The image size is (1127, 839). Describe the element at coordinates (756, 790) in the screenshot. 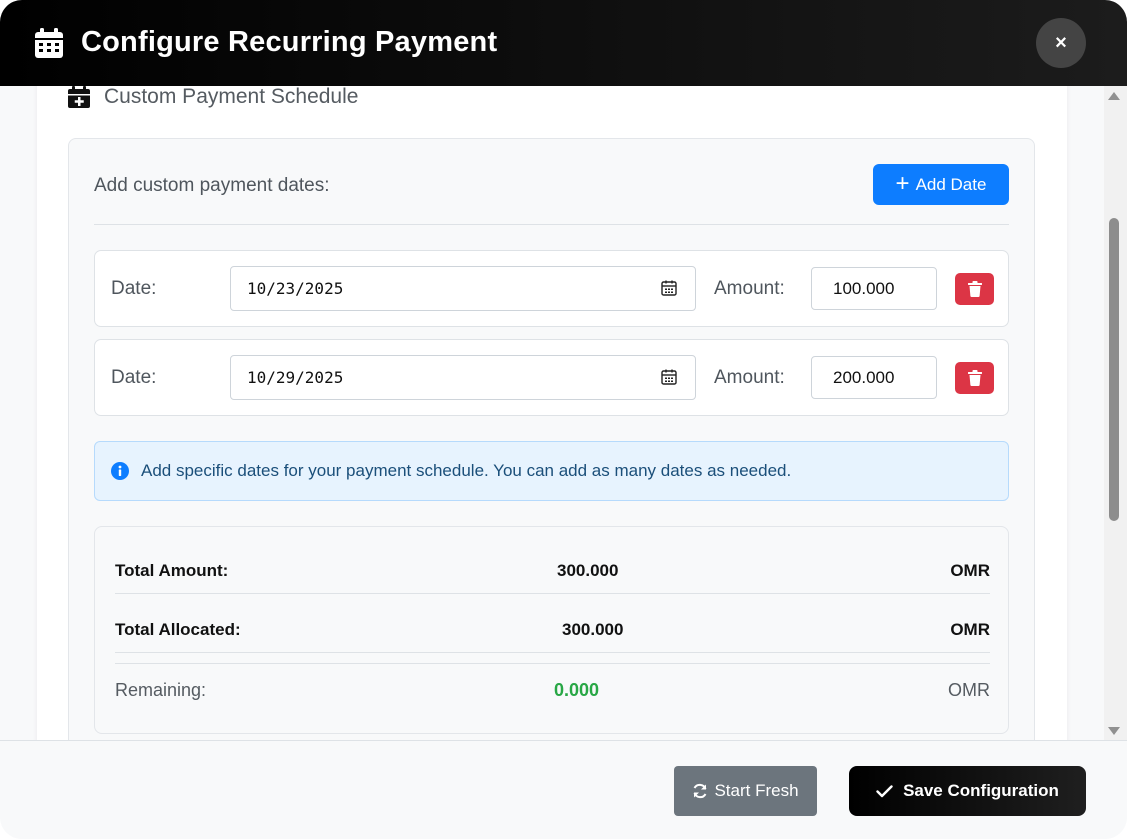

I see `start-fresh-label: Start Fresh` at that location.